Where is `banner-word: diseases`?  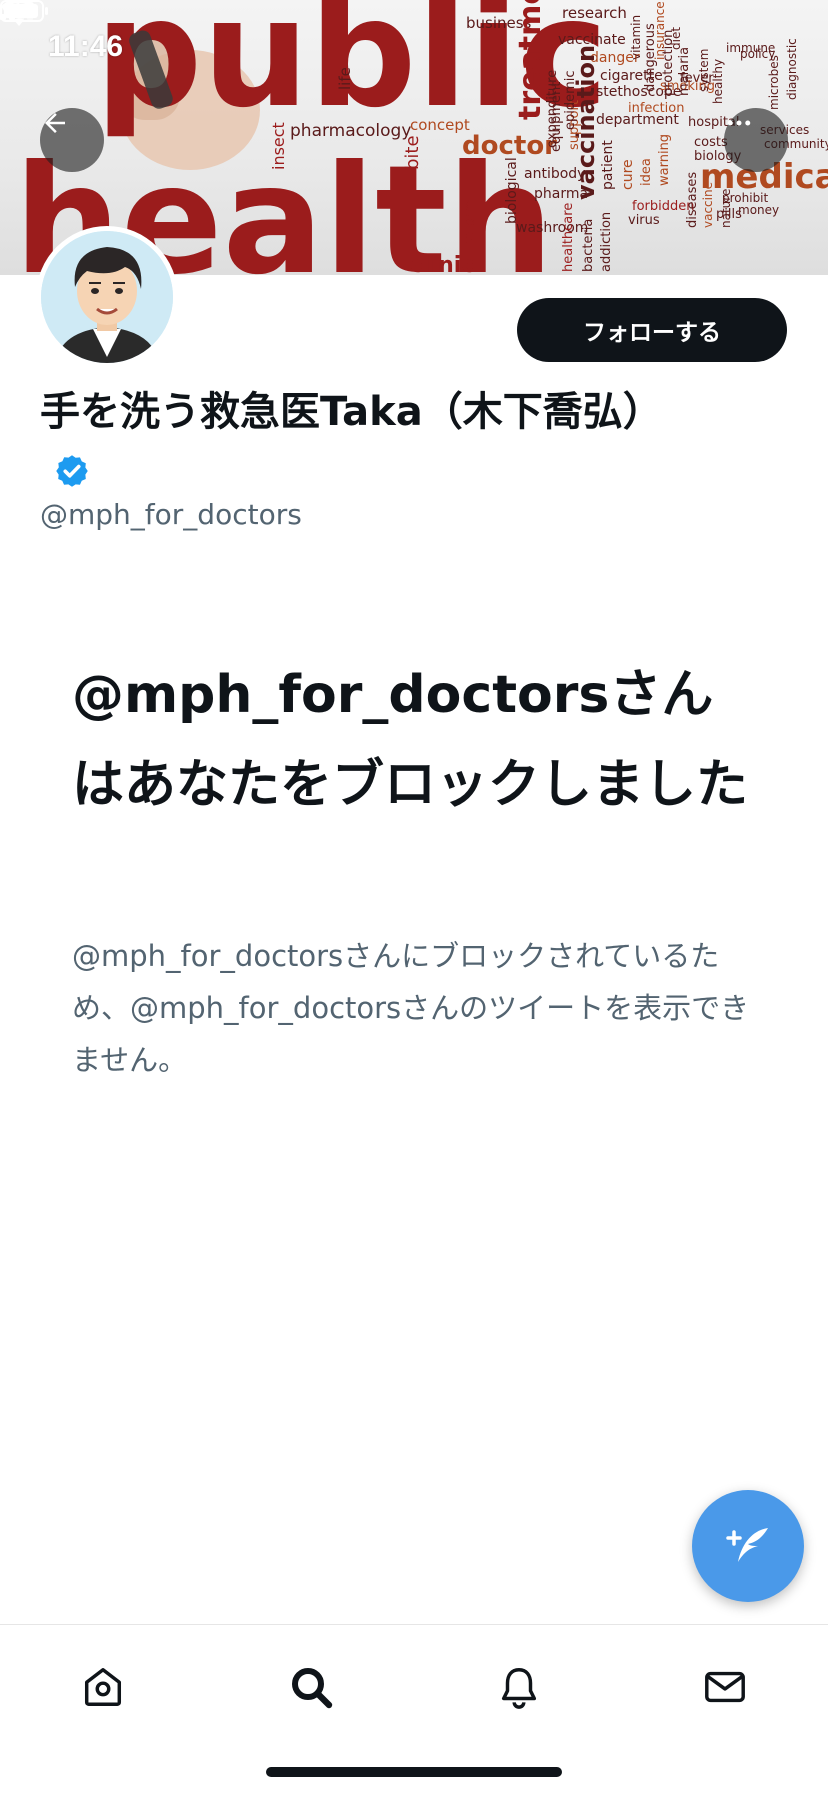
banner-word: diseases is located at coordinates (692, 200).